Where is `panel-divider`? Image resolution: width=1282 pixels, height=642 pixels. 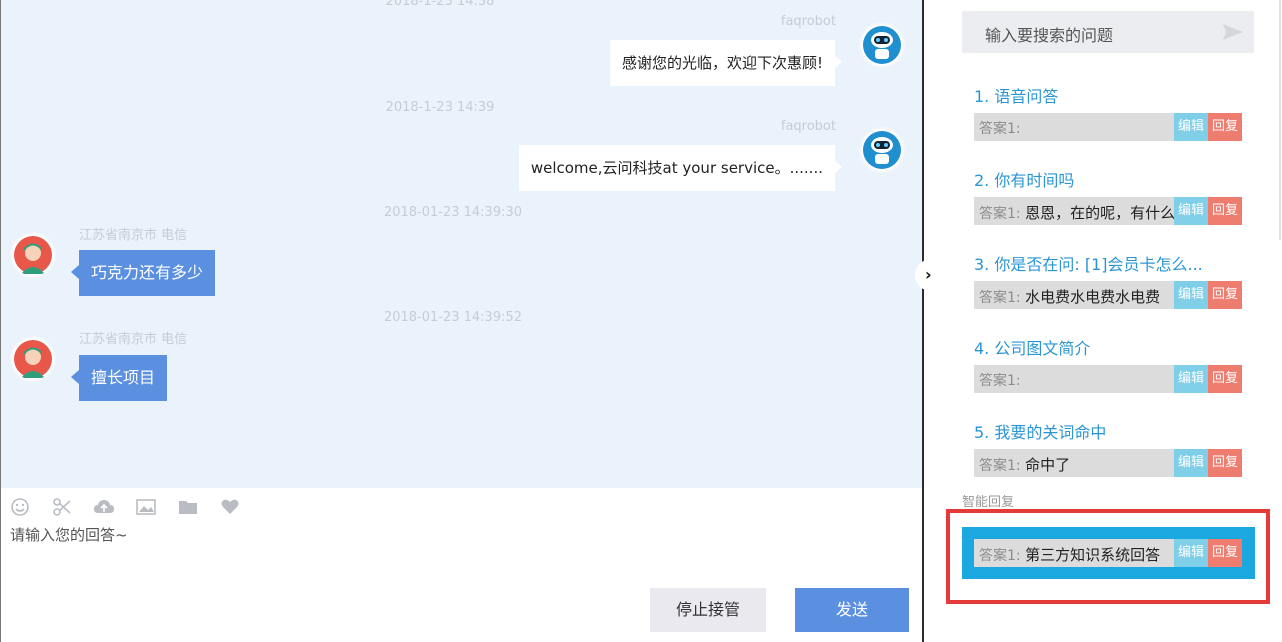
panel-divider is located at coordinates (923, 321).